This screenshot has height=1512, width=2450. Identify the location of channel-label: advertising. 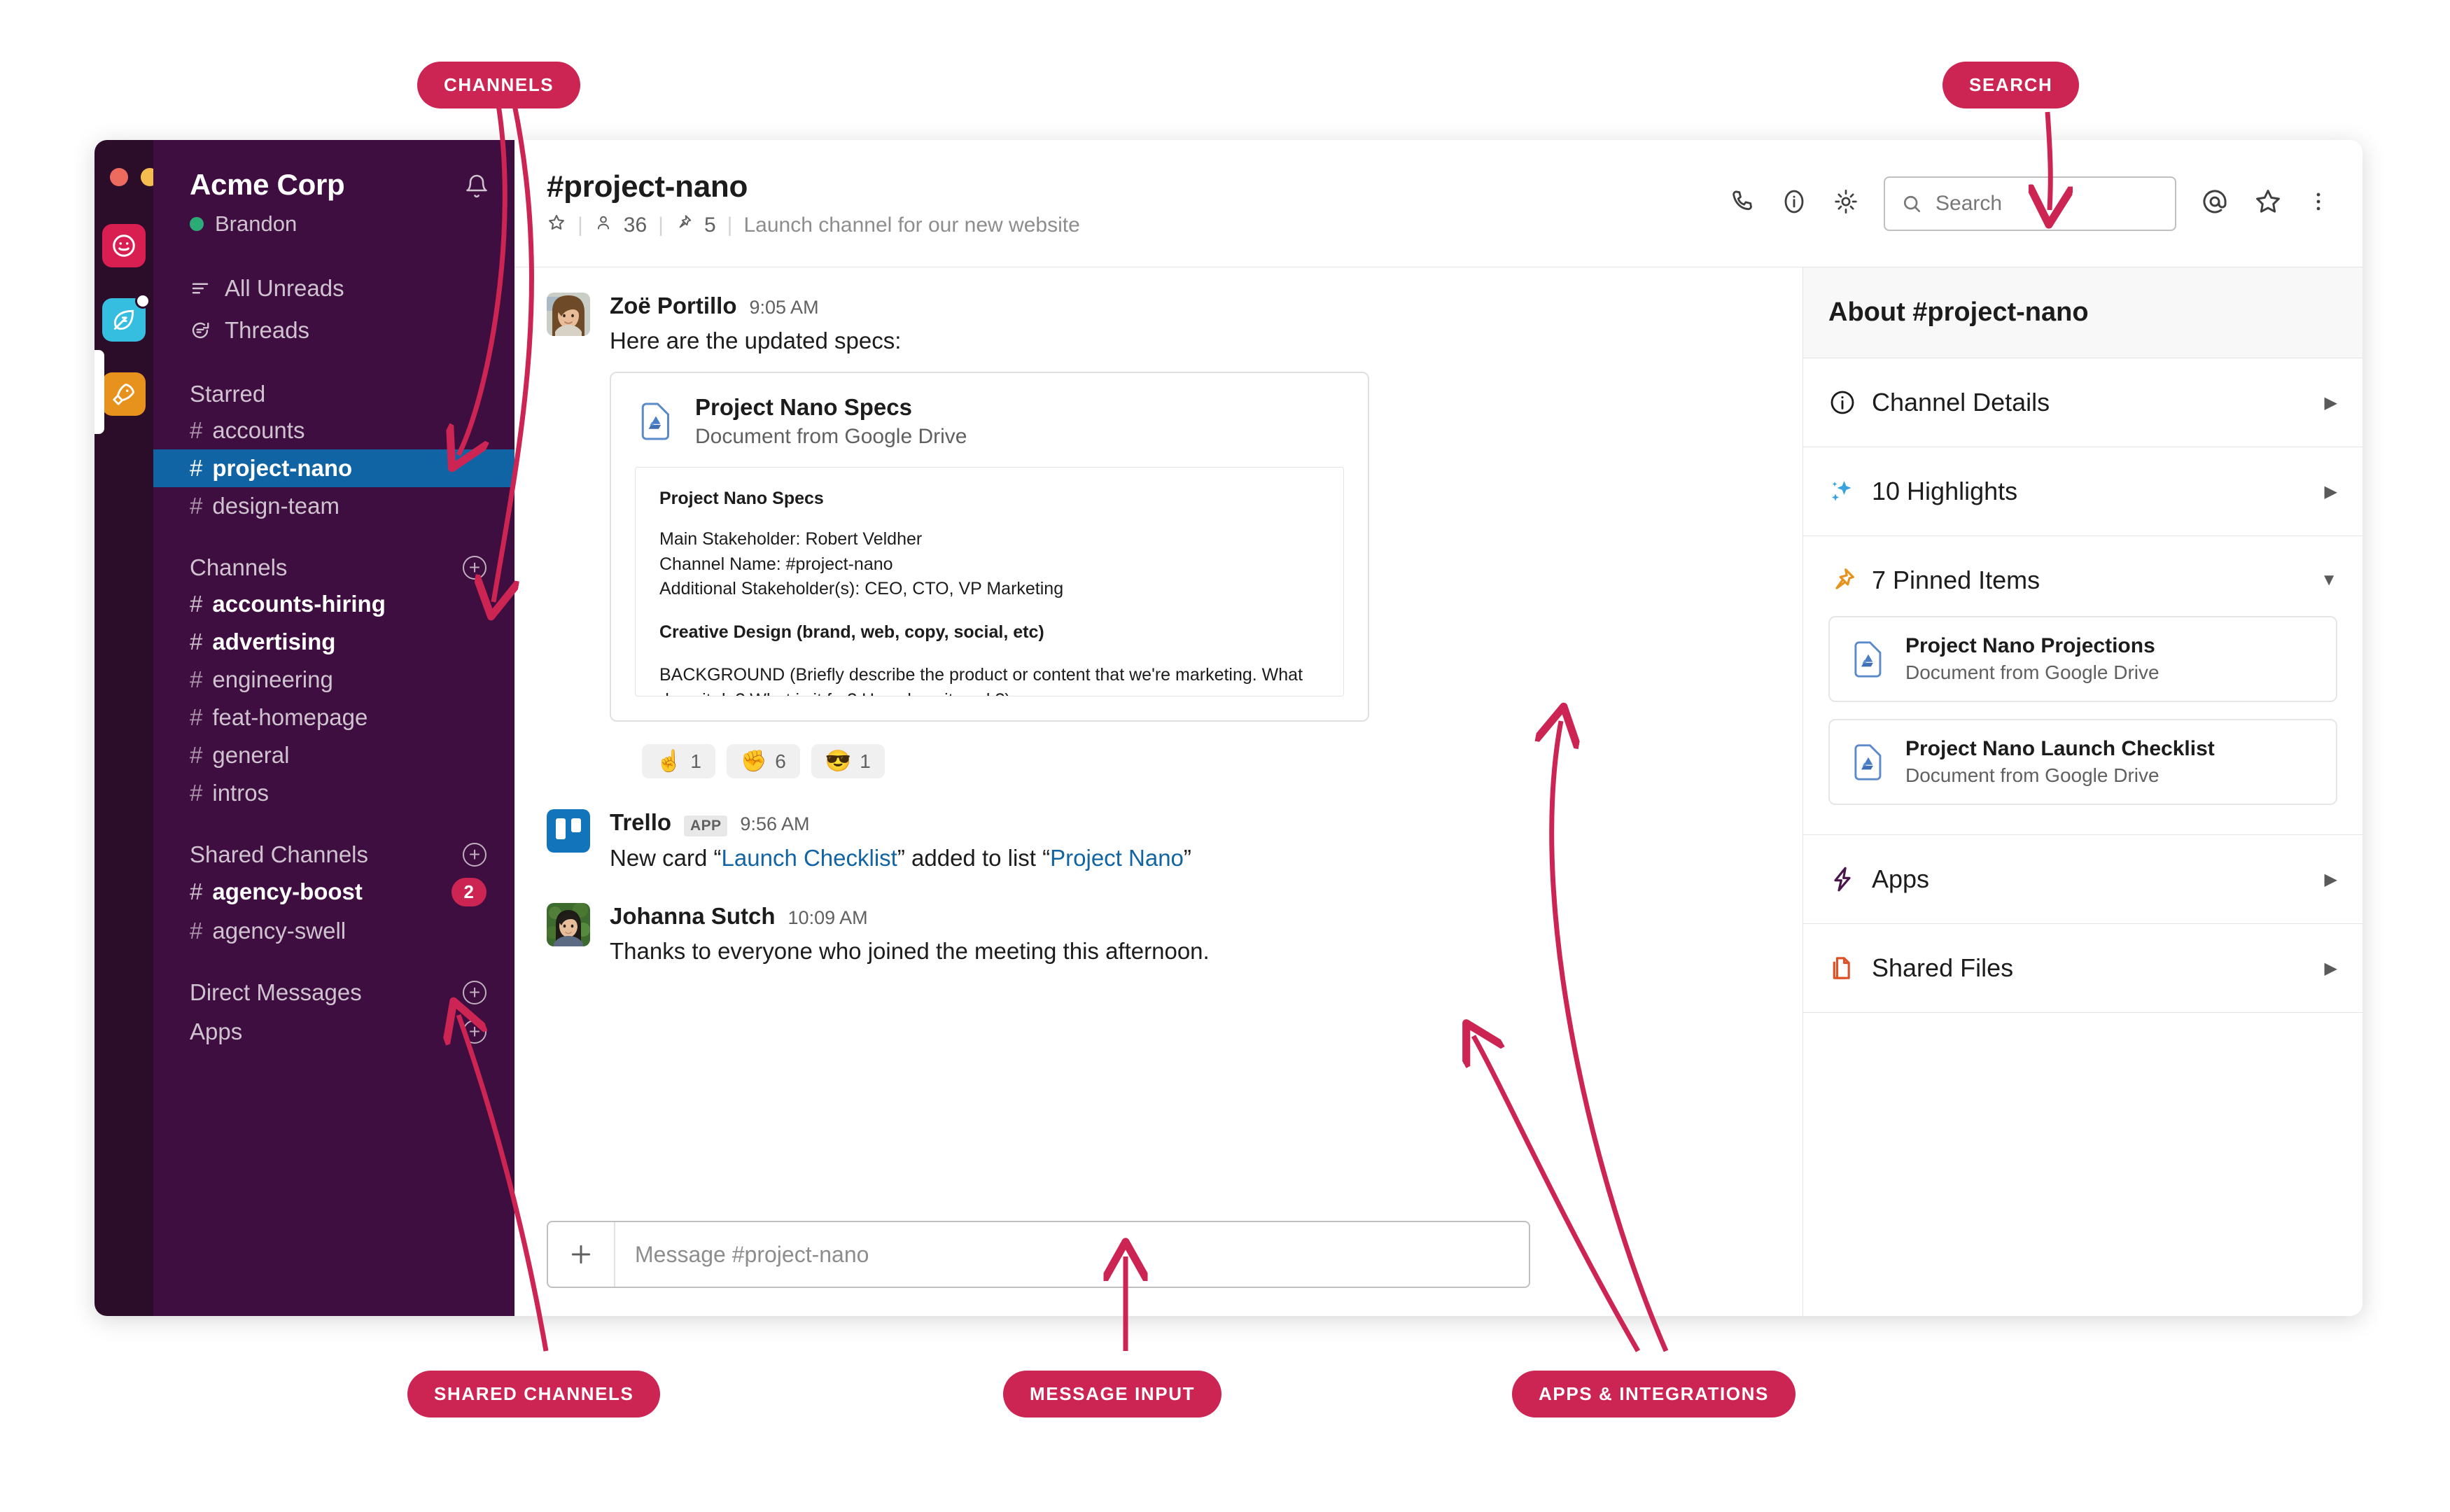
(274, 641).